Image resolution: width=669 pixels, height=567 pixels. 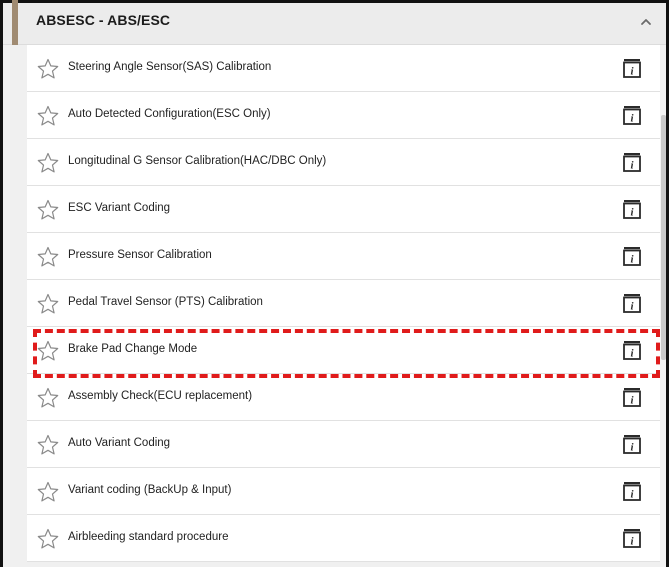 What do you see at coordinates (343, 491) in the screenshot?
I see `list-item: Variant coding (BackUp & Input) i` at bounding box center [343, 491].